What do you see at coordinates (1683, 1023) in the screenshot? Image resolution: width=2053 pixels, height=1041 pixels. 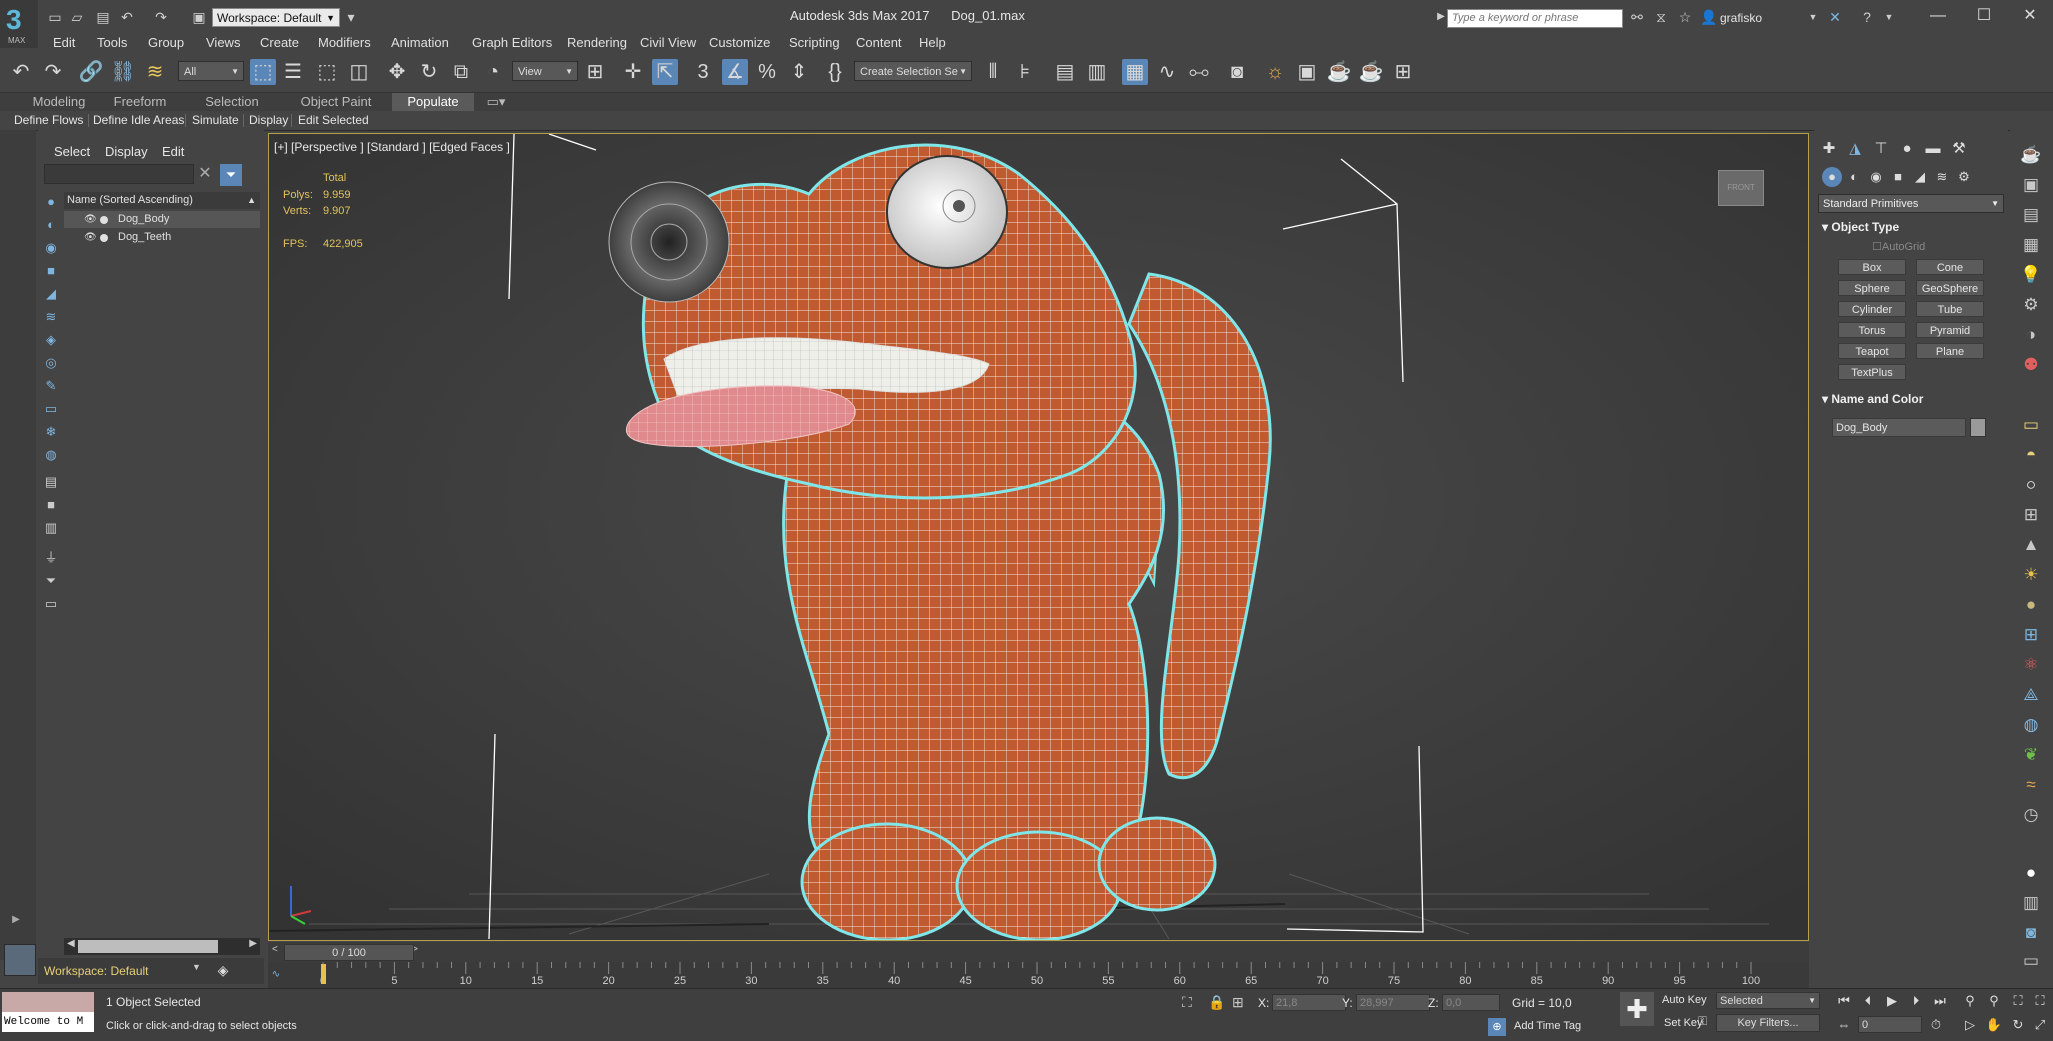 I see `set-key-button: Set Key` at bounding box center [1683, 1023].